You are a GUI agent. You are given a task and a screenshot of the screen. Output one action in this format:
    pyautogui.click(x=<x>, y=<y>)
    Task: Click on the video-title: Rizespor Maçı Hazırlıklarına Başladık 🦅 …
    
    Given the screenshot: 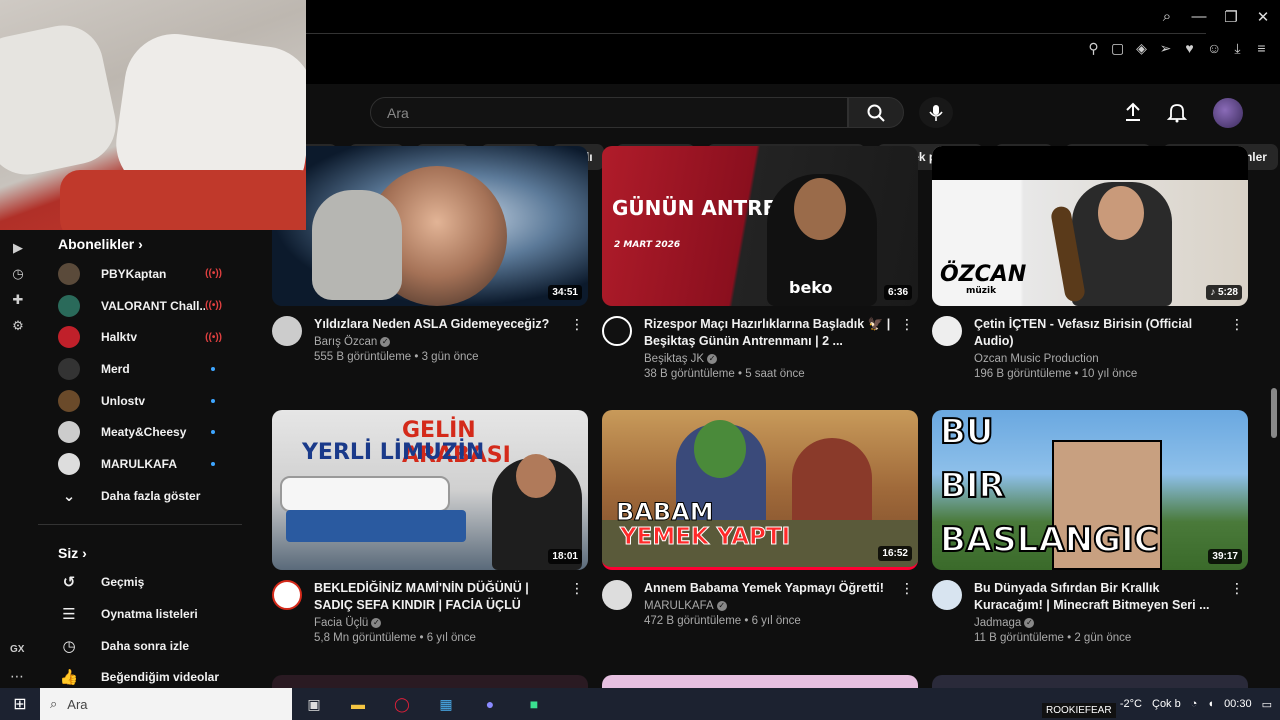 What is the action you would take?
    pyautogui.click(x=769, y=333)
    